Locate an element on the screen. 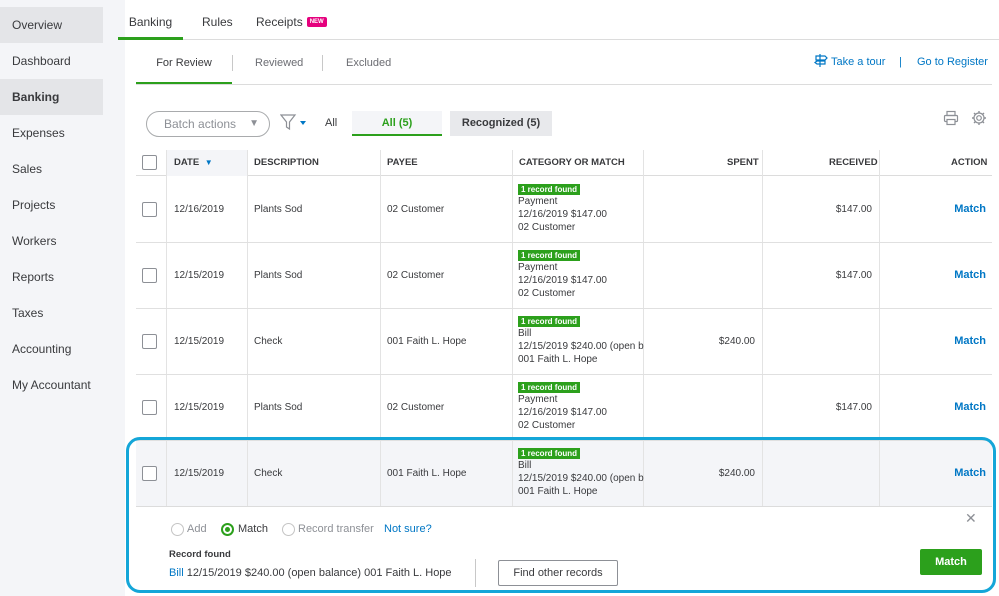  radio-match-label: Match is located at coordinates (253, 529).